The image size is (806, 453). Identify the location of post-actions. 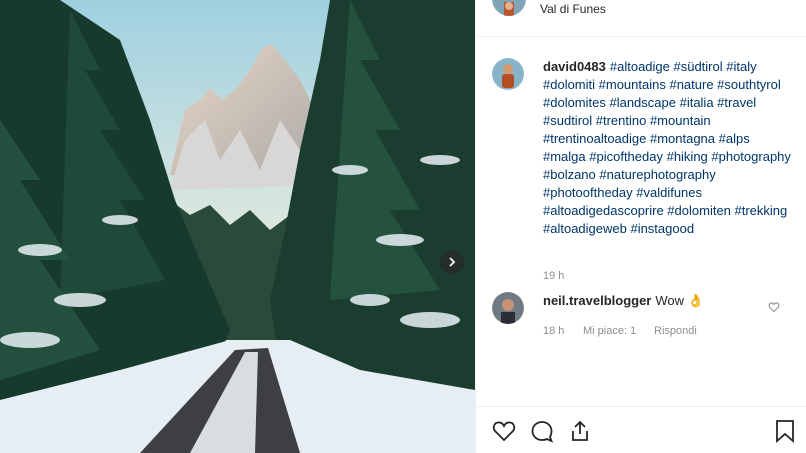
(542, 431).